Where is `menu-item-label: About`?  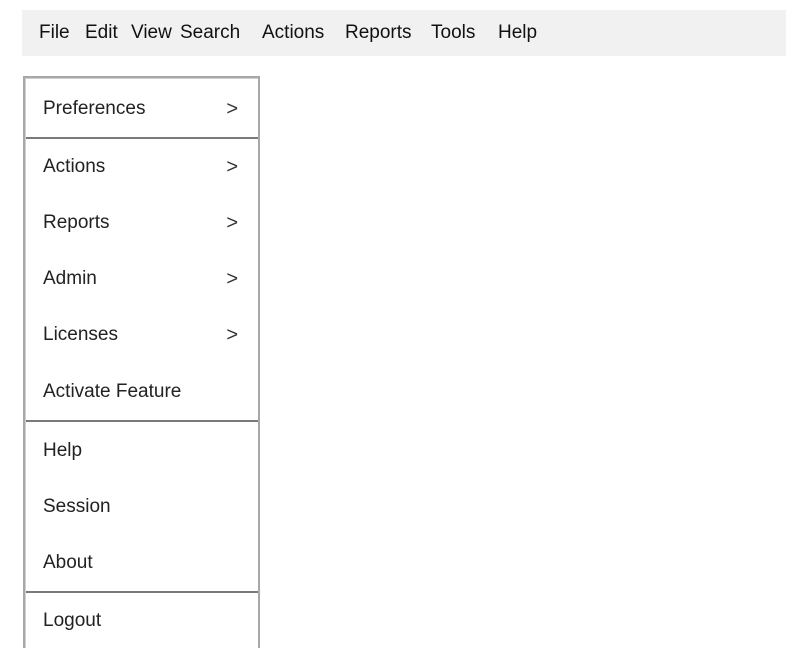
menu-item-label: About is located at coordinates (68, 562).